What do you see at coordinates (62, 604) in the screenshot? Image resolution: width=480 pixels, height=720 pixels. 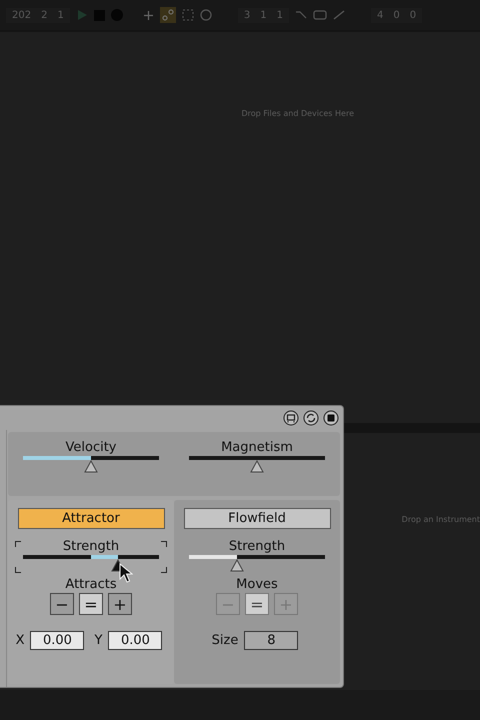 I see `step-button: −` at bounding box center [62, 604].